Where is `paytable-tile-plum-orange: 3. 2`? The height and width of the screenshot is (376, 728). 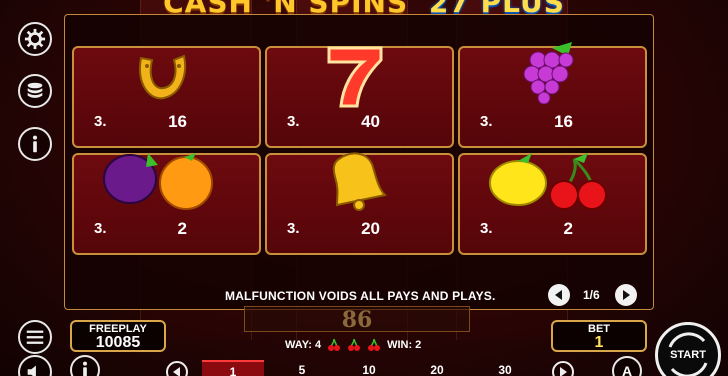
paytable-tile-plum-orange: 3. 2 is located at coordinates (166, 204).